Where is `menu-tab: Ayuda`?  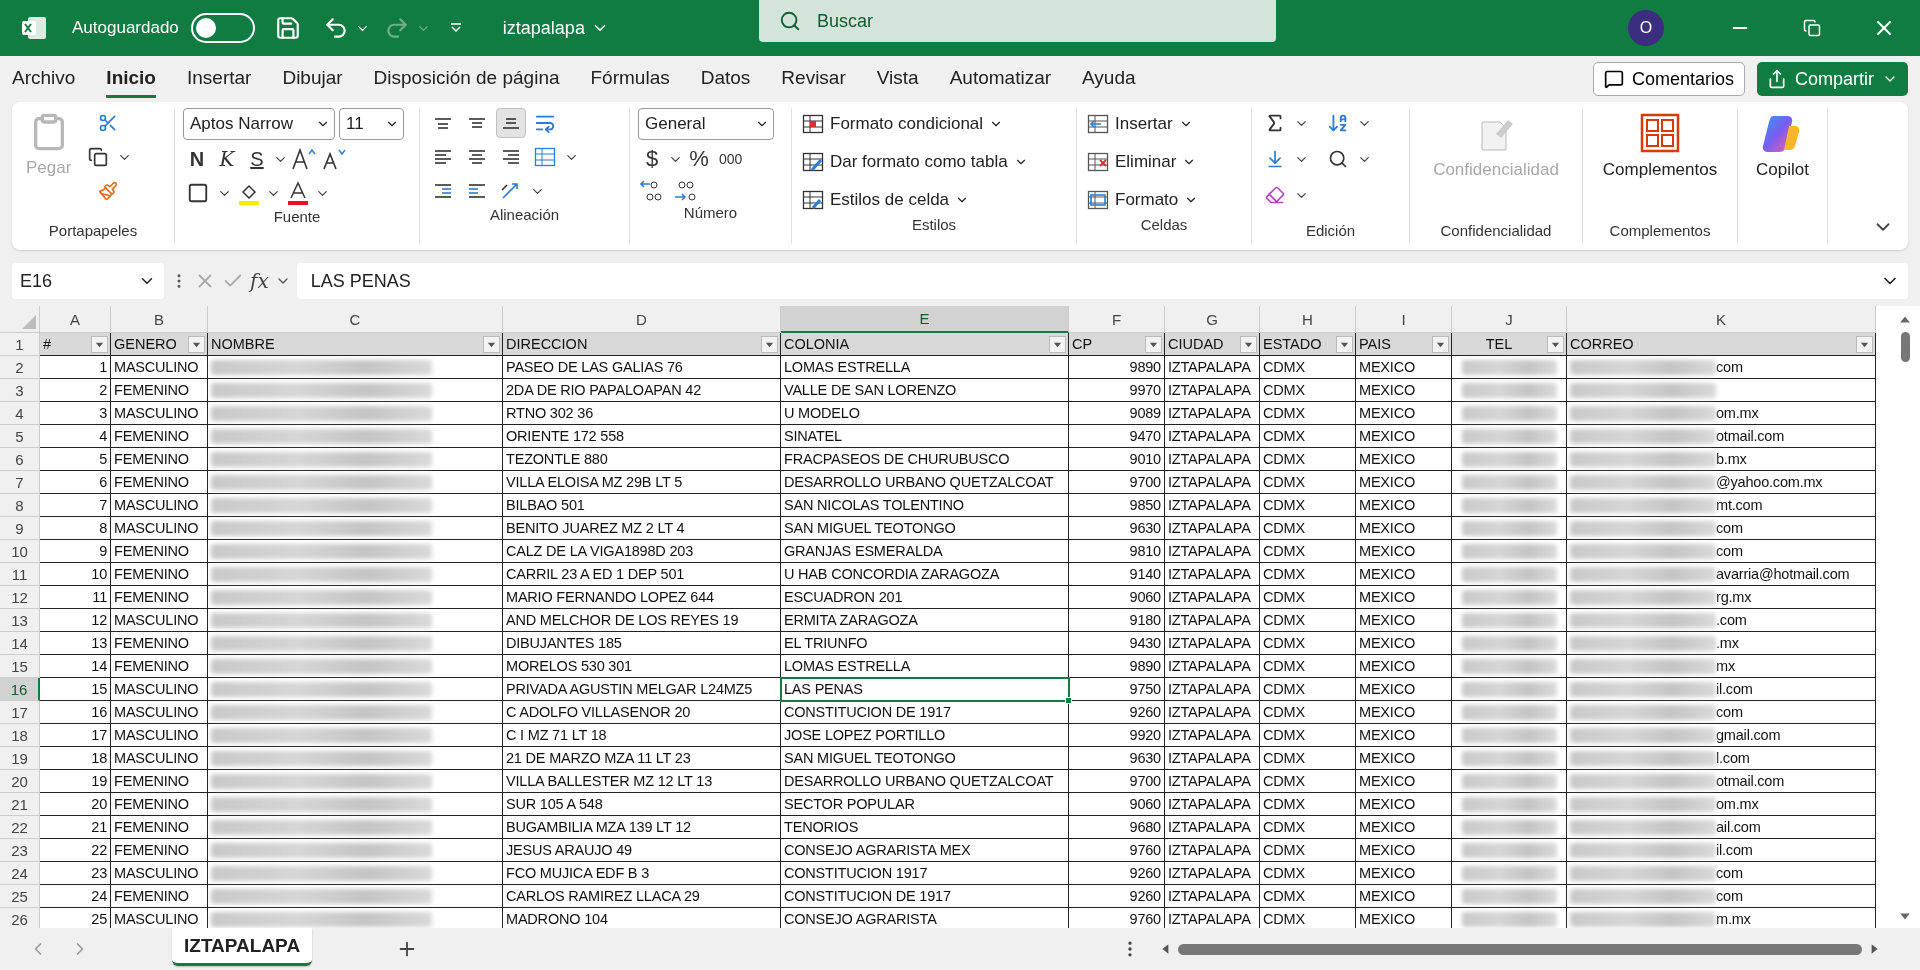
menu-tab: Ayuda is located at coordinates (1109, 79).